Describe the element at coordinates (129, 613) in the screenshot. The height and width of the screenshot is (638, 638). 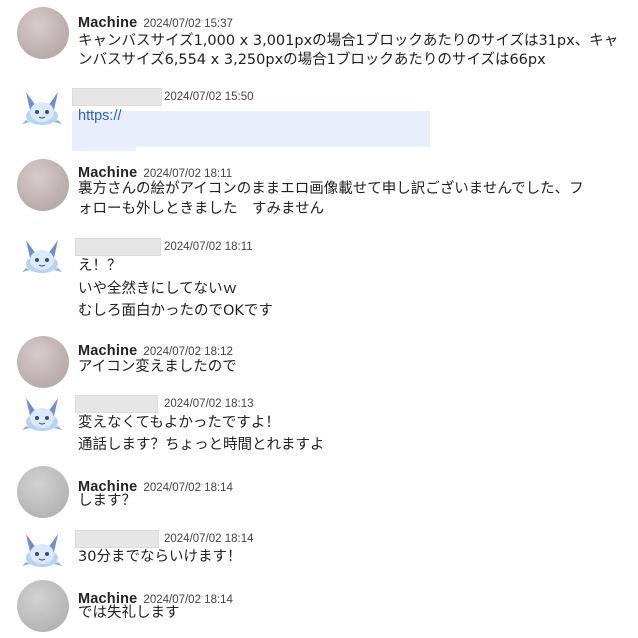
I see `message-line: では失礼します` at that location.